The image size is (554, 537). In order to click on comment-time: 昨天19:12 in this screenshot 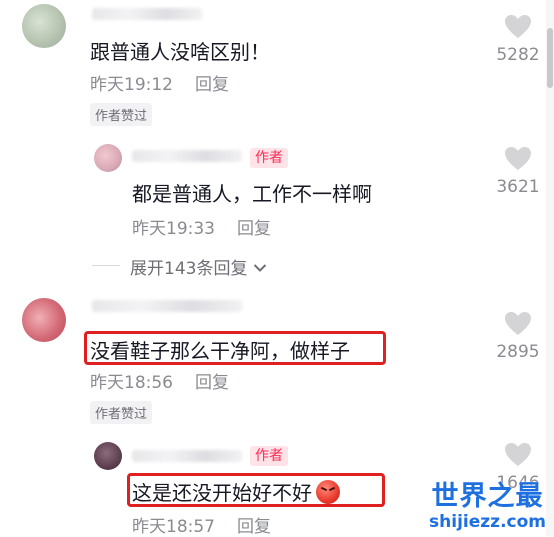, I will do `click(131, 85)`.